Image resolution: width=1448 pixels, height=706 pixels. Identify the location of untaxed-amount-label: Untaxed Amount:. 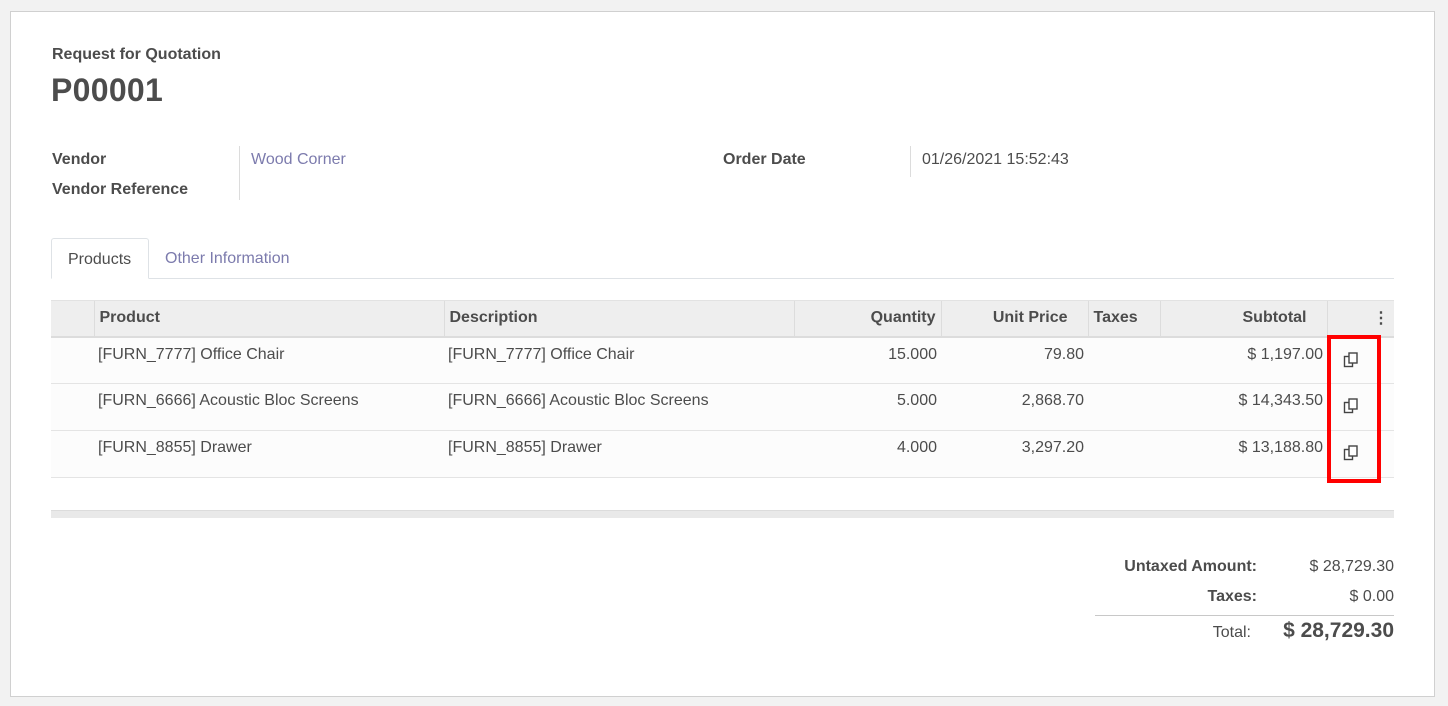
(1190, 566).